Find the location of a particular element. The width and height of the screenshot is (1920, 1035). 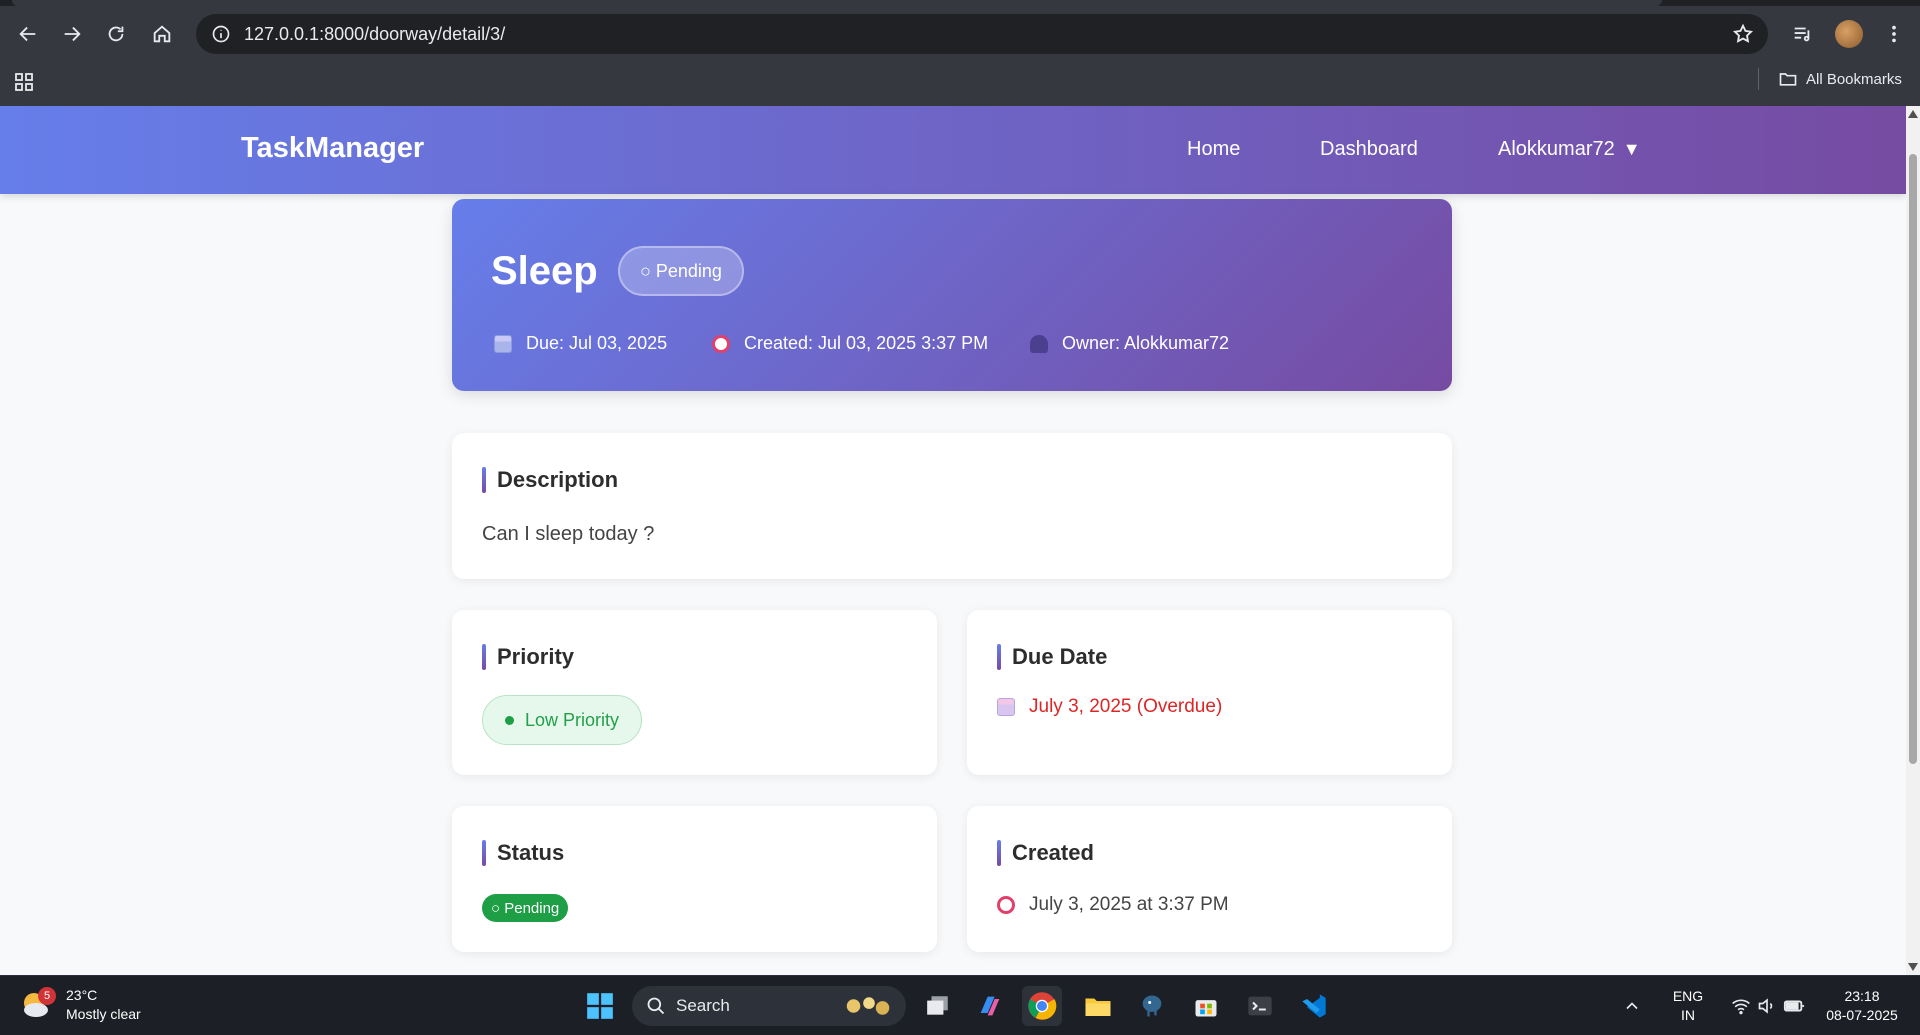

app-navbar: TaskManager Home Dashboard Alokkumar72 ▼ is located at coordinates (953, 150).